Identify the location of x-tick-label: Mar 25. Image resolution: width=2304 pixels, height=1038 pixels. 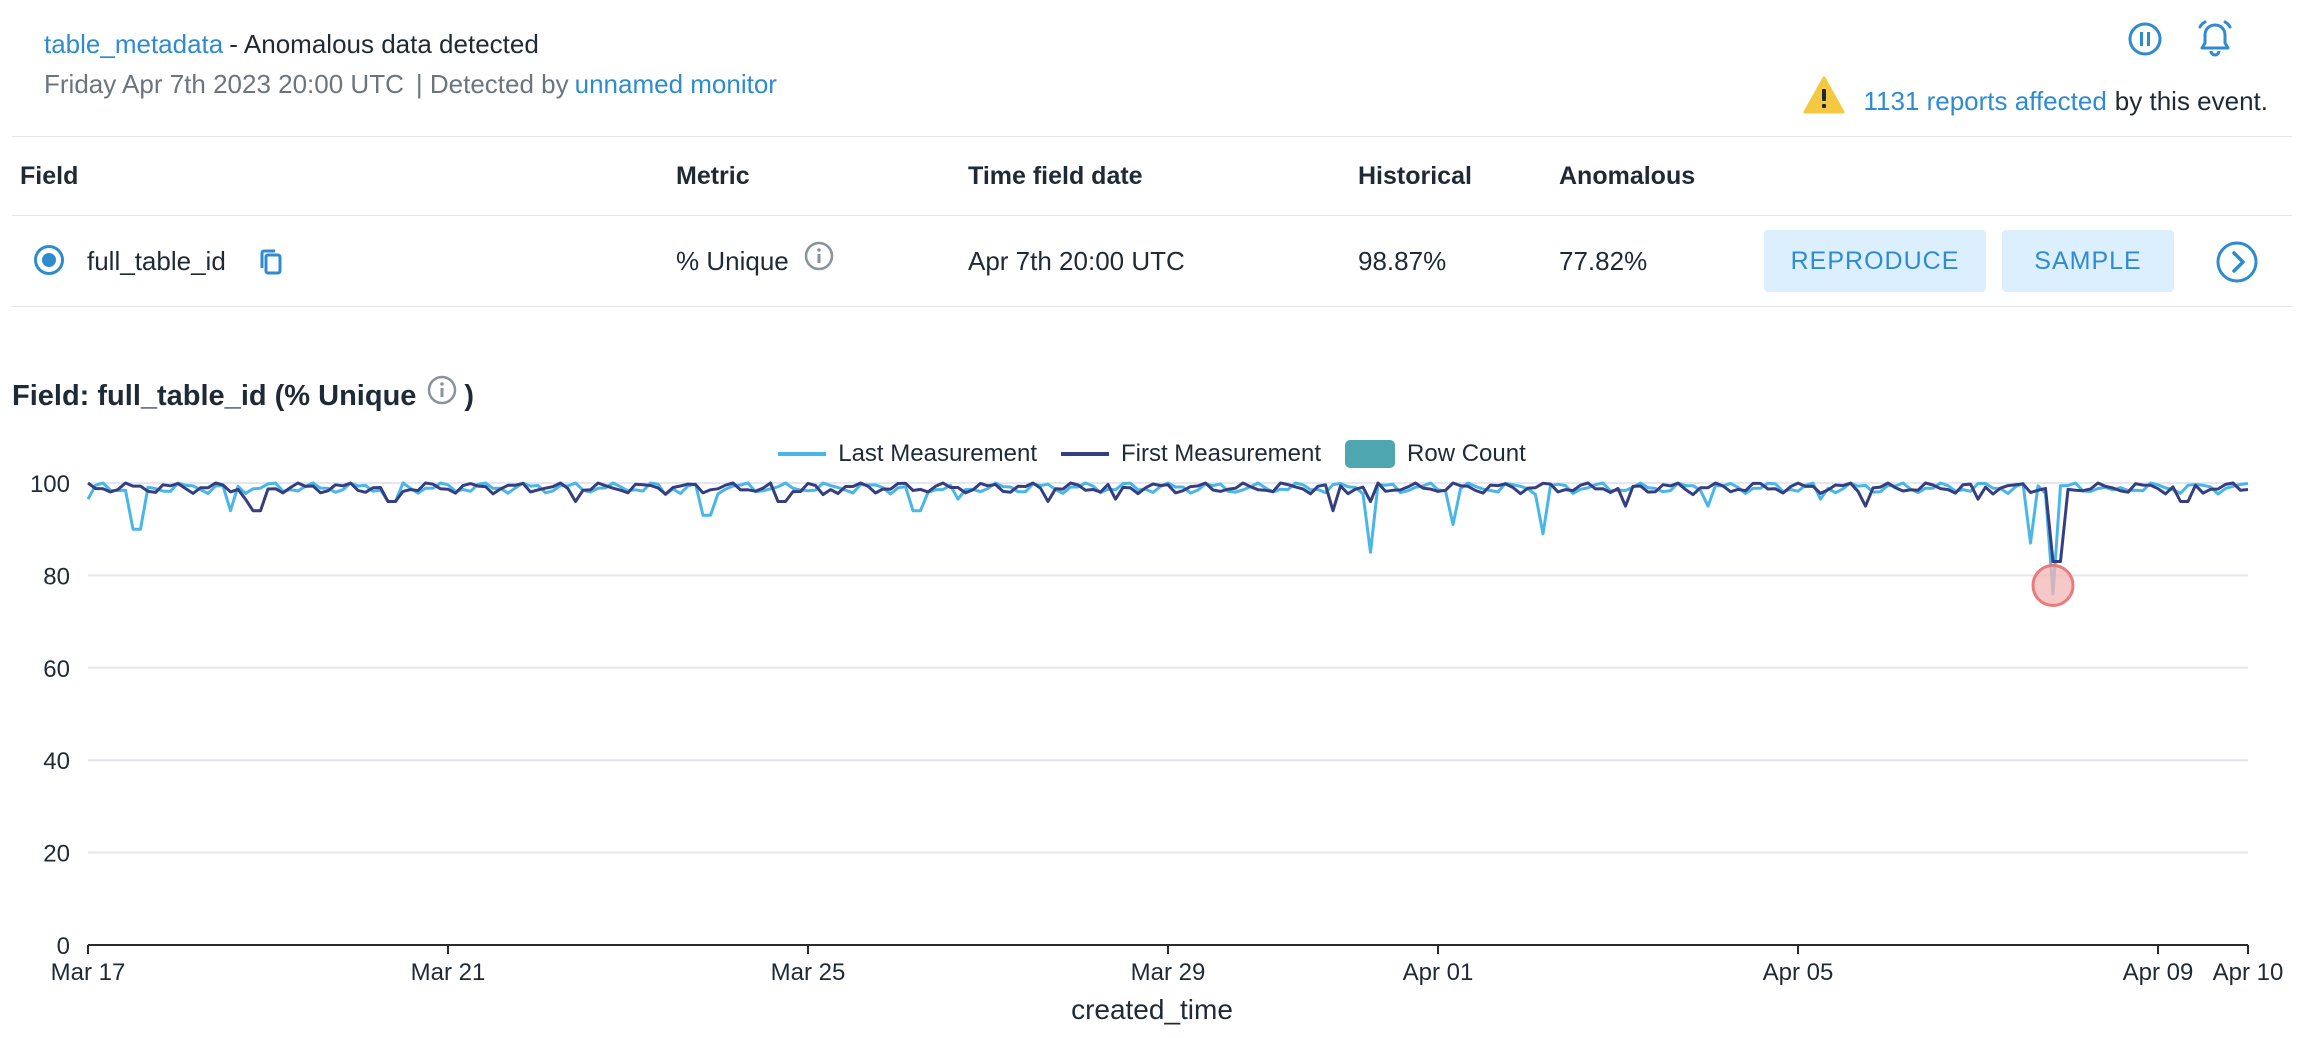
(808, 972).